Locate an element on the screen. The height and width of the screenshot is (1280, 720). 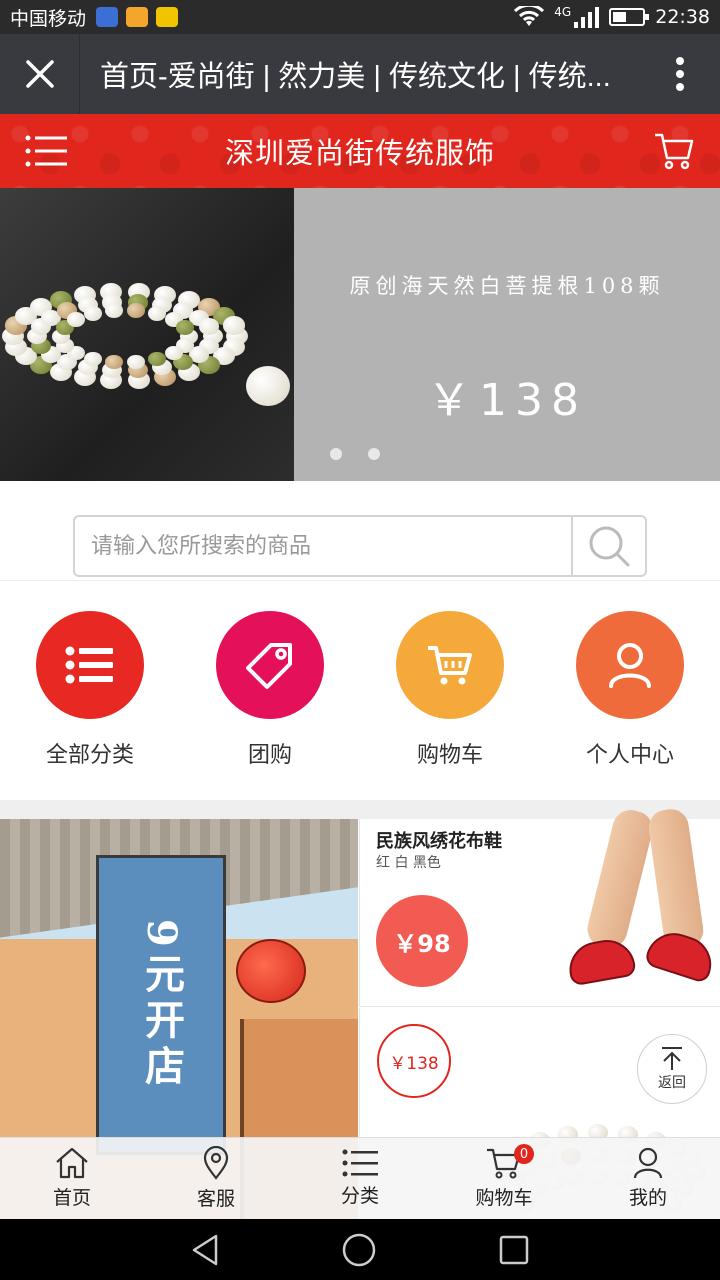
tab-label: 首页 is located at coordinates (71, 1198).